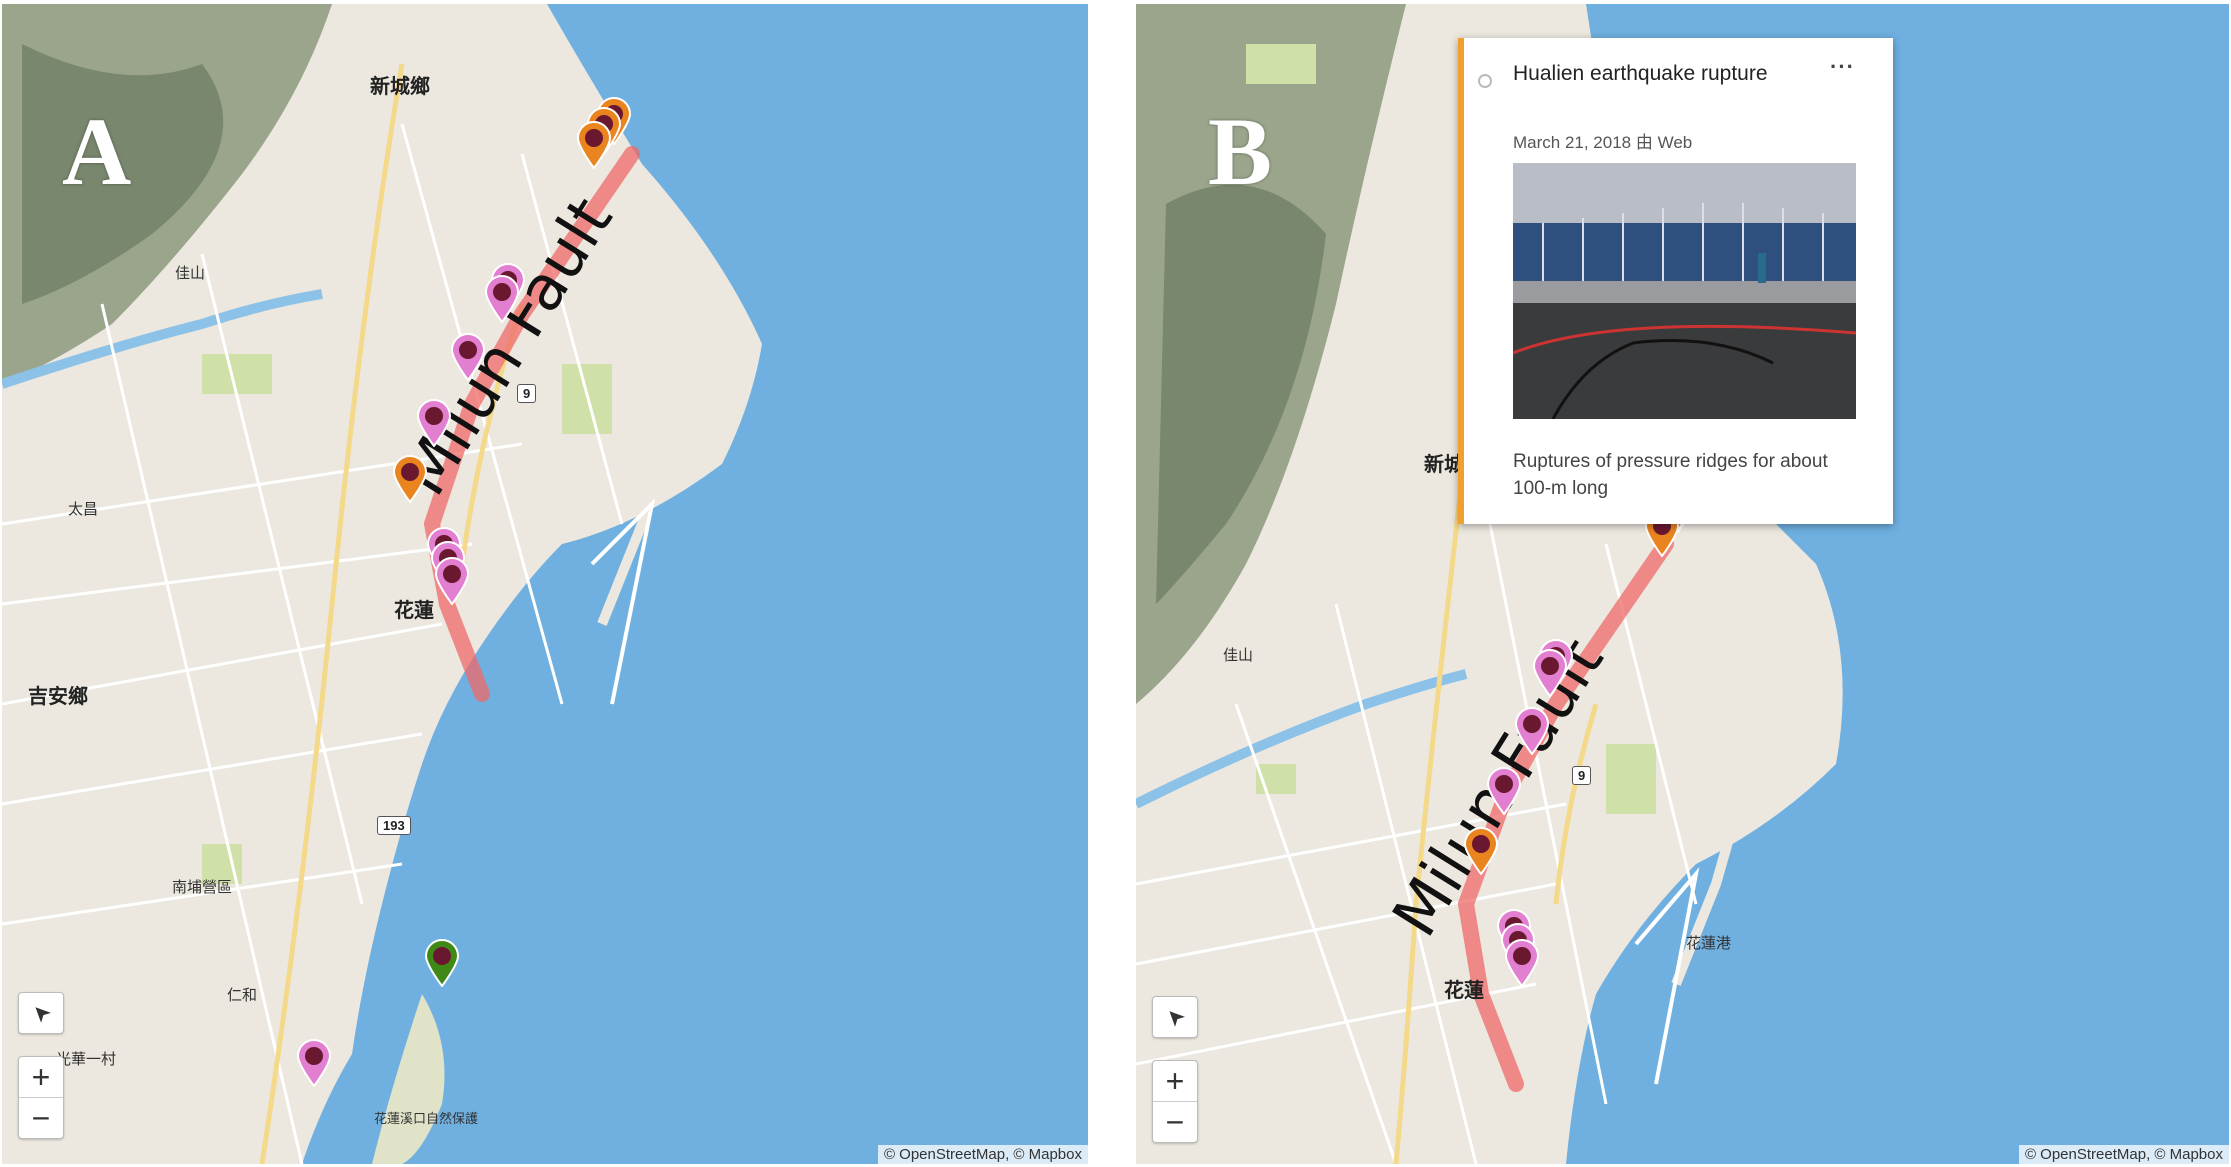  What do you see at coordinates (400, 86) in the screenshot?
I see `place-label: 新城鄉` at bounding box center [400, 86].